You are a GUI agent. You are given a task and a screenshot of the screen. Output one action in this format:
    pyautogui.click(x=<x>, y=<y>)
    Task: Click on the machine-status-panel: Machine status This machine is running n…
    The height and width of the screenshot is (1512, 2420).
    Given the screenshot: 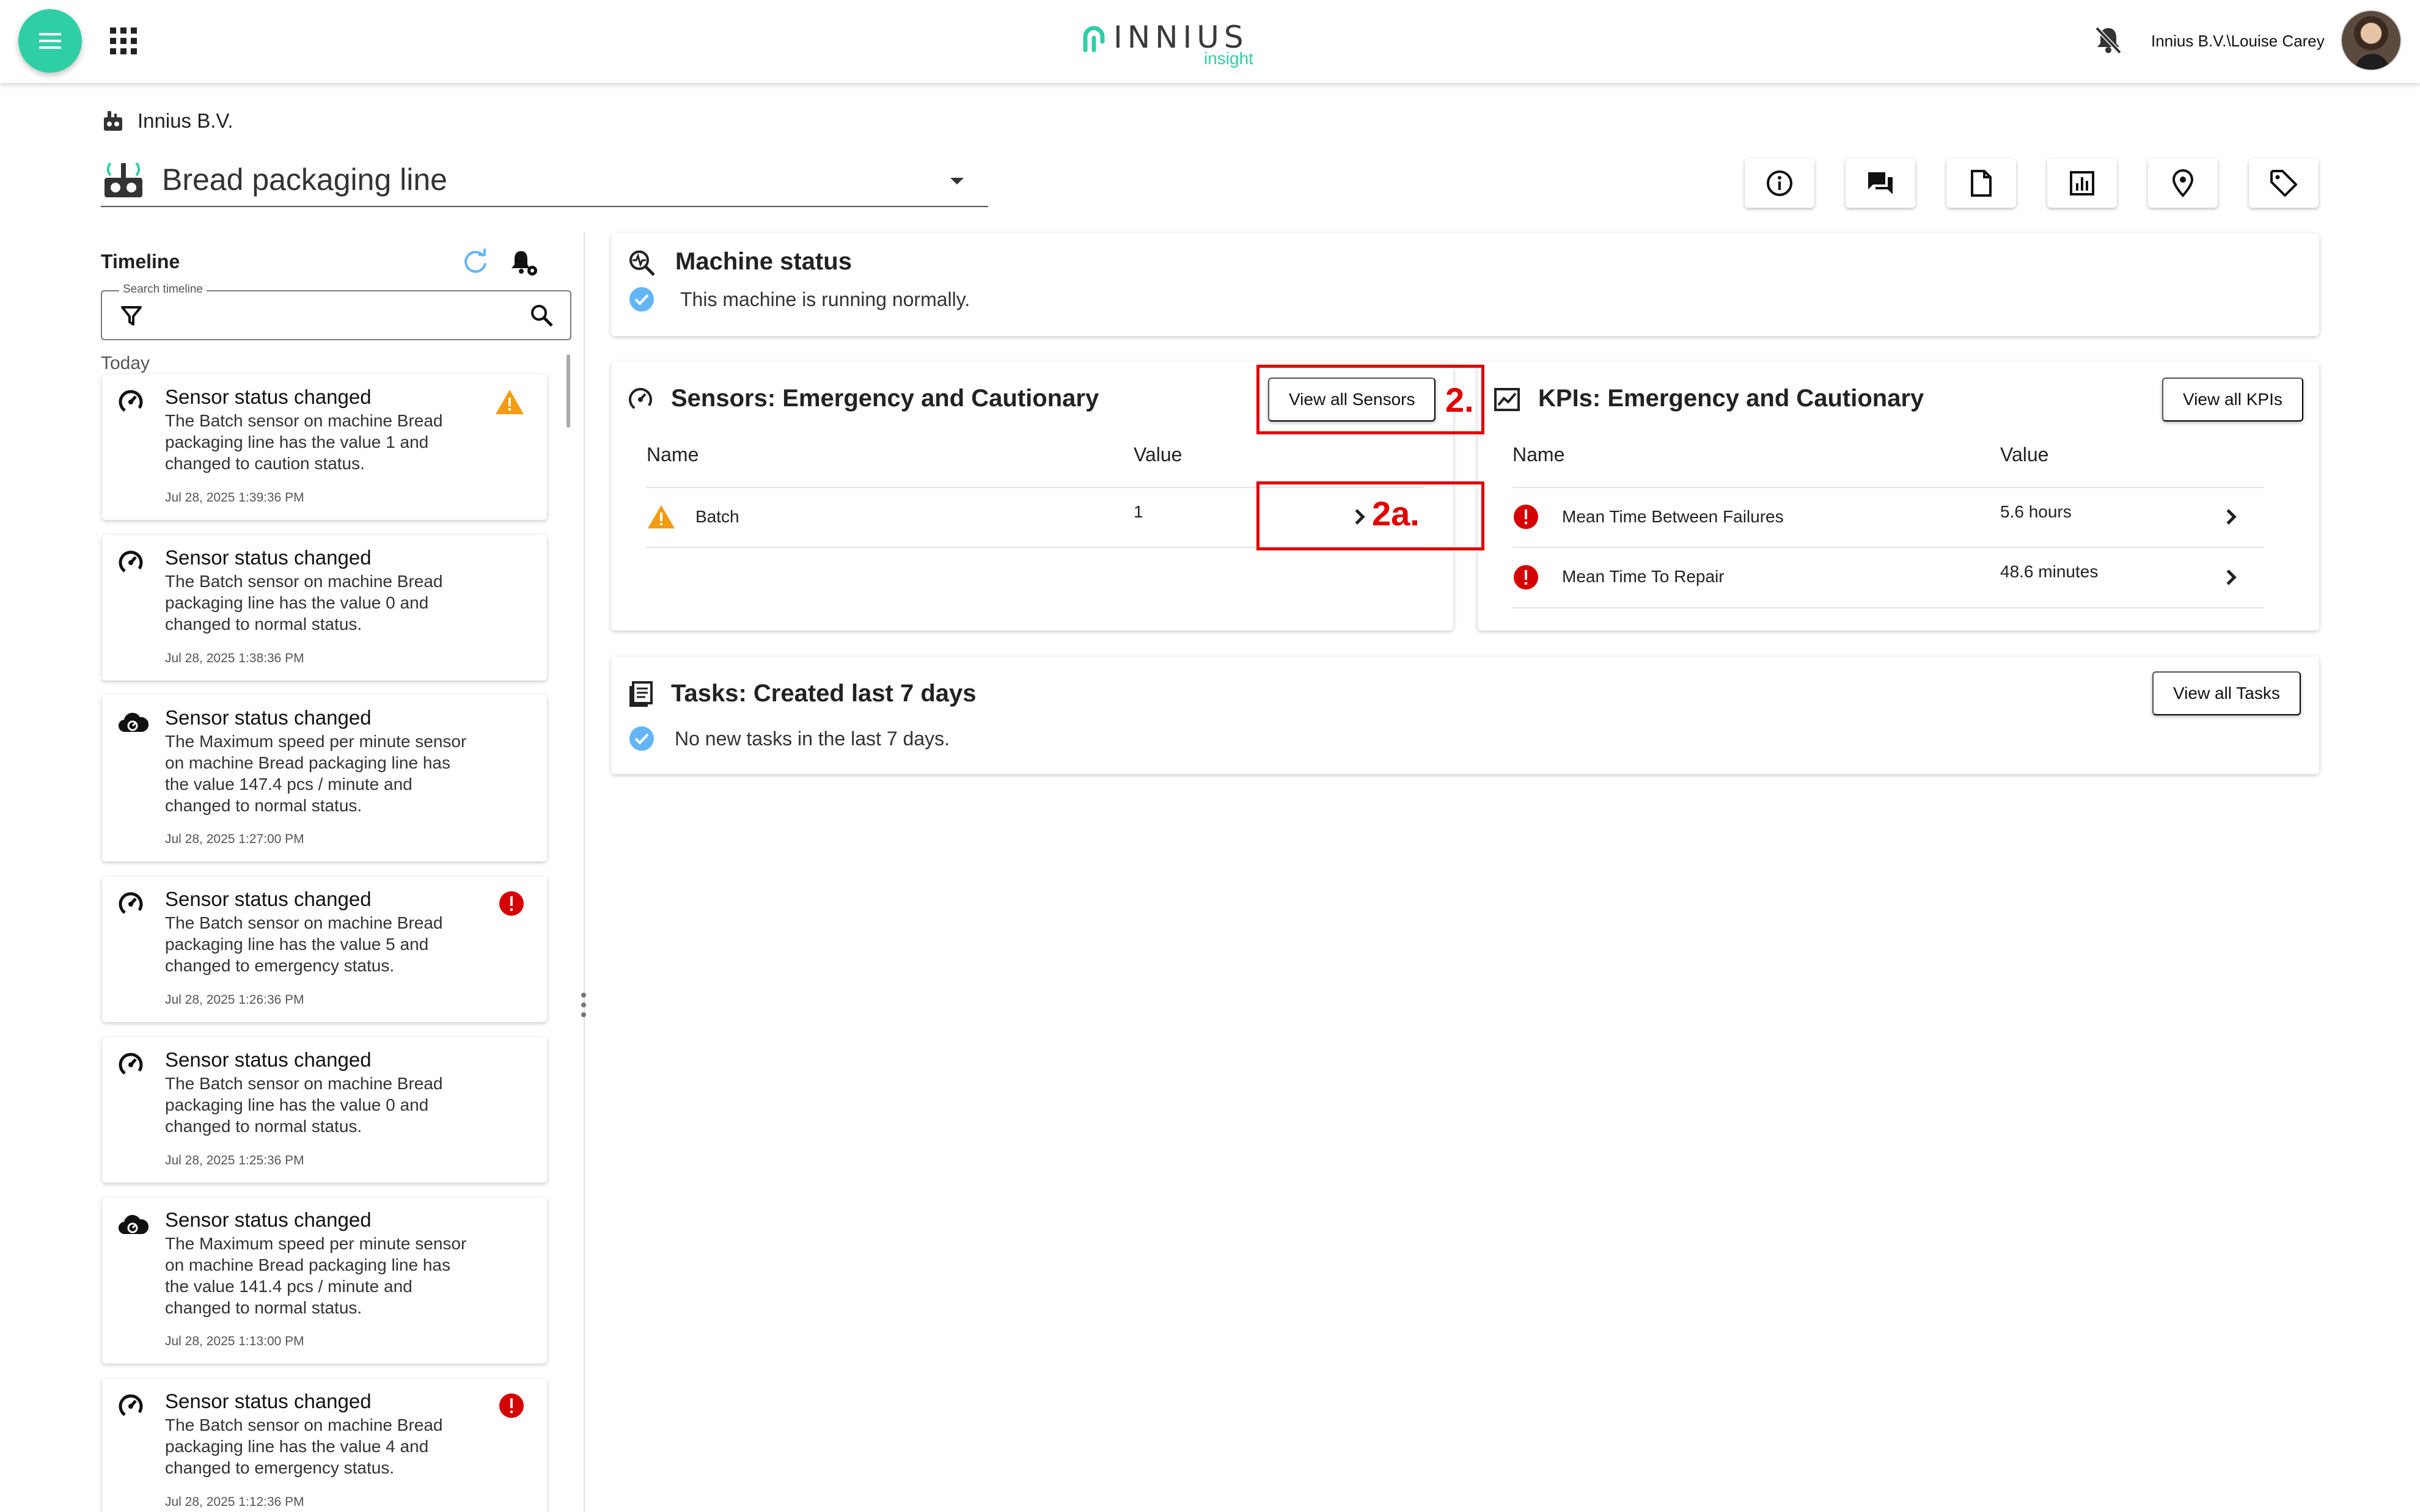 What is the action you would take?
    pyautogui.click(x=1465, y=284)
    